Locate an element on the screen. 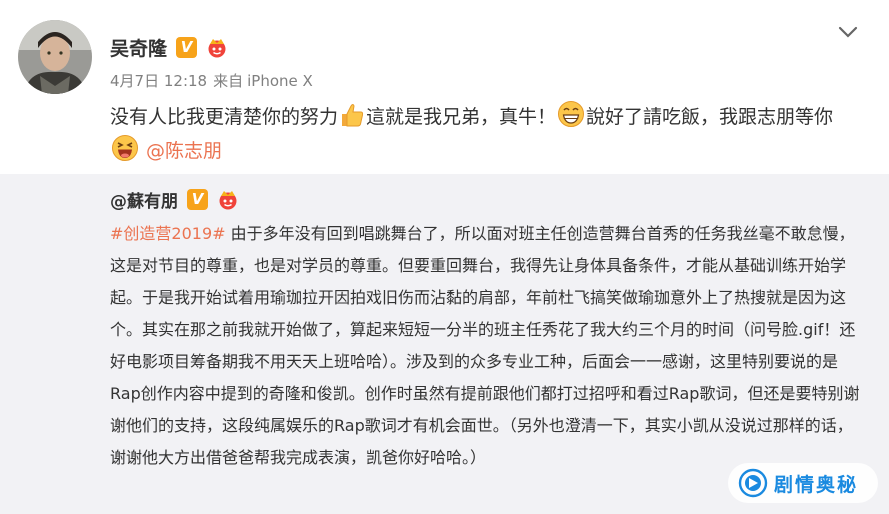 This screenshot has width=889, height=514. post-text-part-3: 說好了請吃飯，我跟志朋等你 is located at coordinates (710, 117).